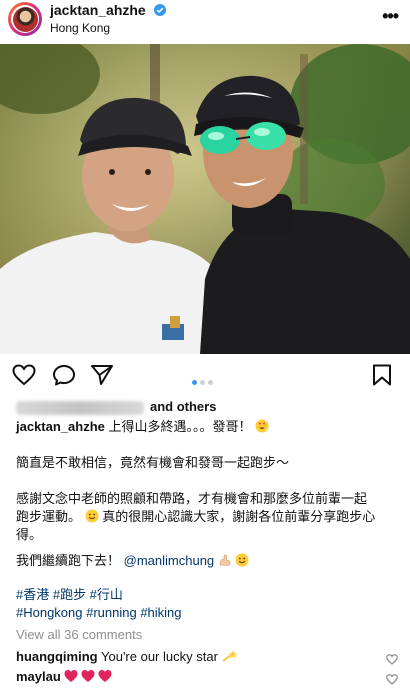  I want to click on caption-username: jacktan_ahzhe, so click(60, 426).